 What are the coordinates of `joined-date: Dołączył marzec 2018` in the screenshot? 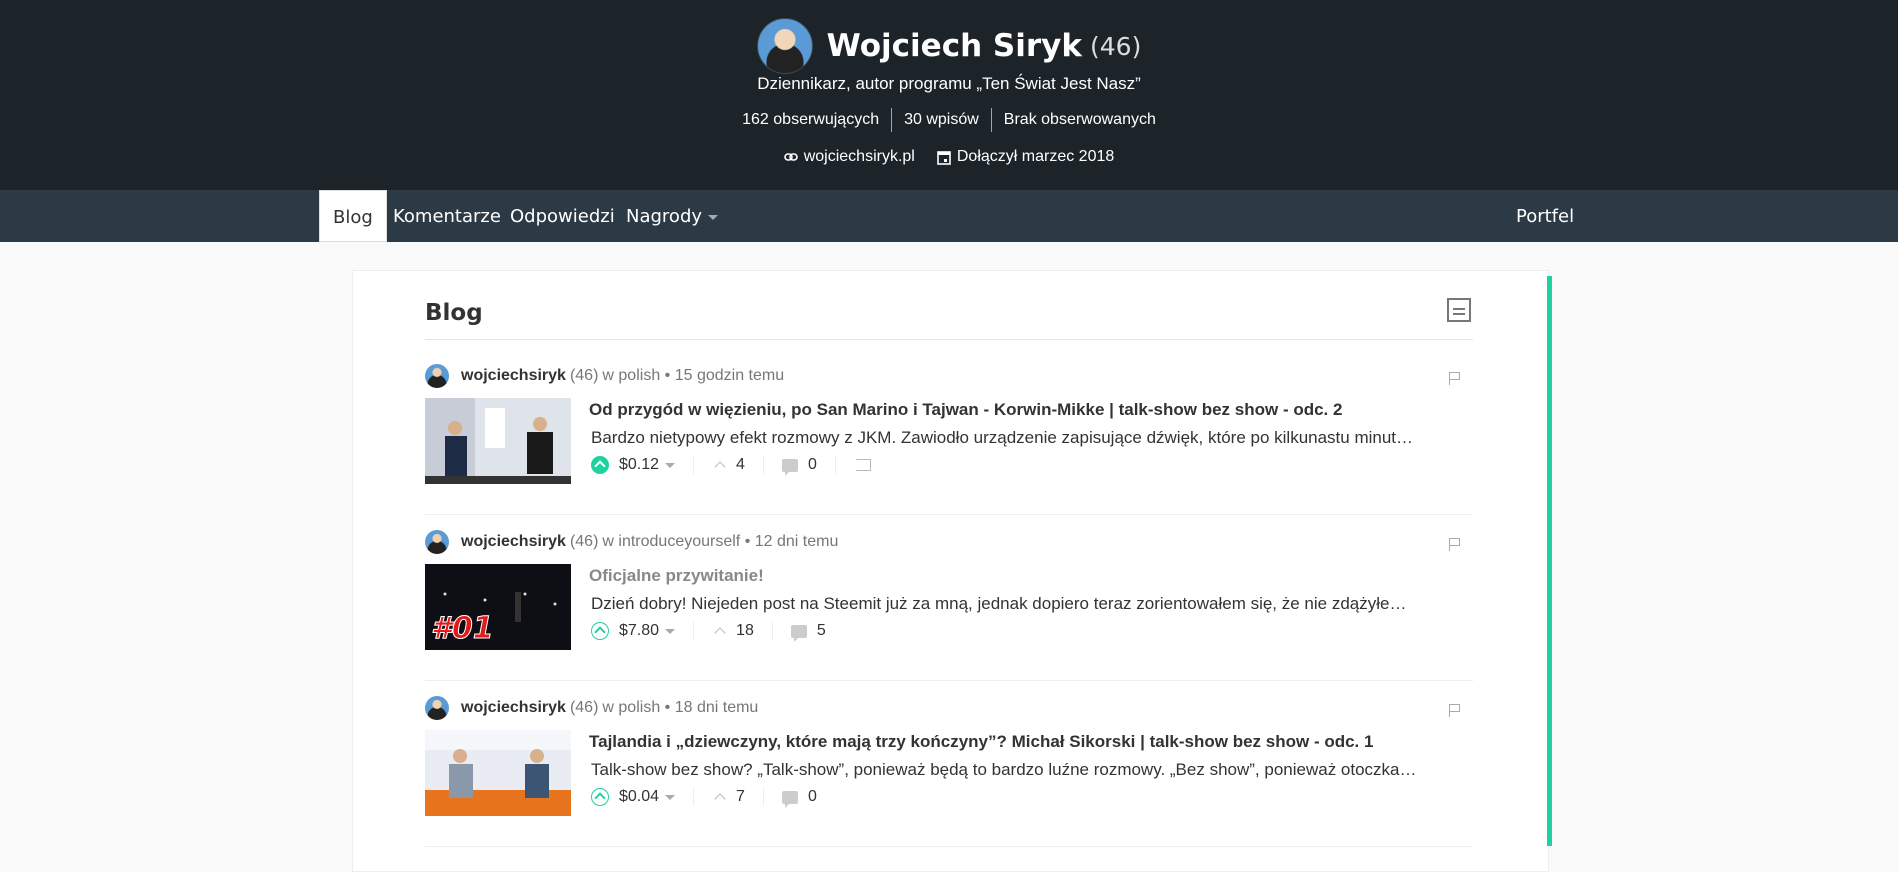 It's located at (1025, 157).